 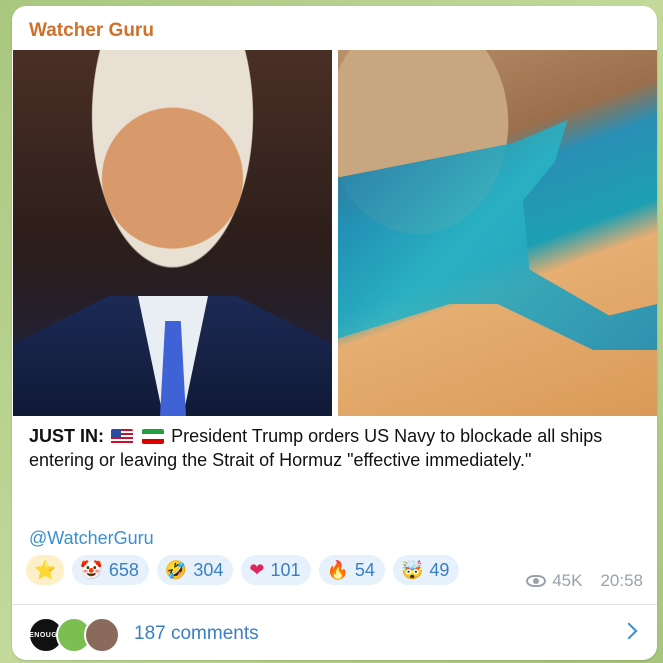 I want to click on laughing-icon: 🤣, so click(x=176, y=570).